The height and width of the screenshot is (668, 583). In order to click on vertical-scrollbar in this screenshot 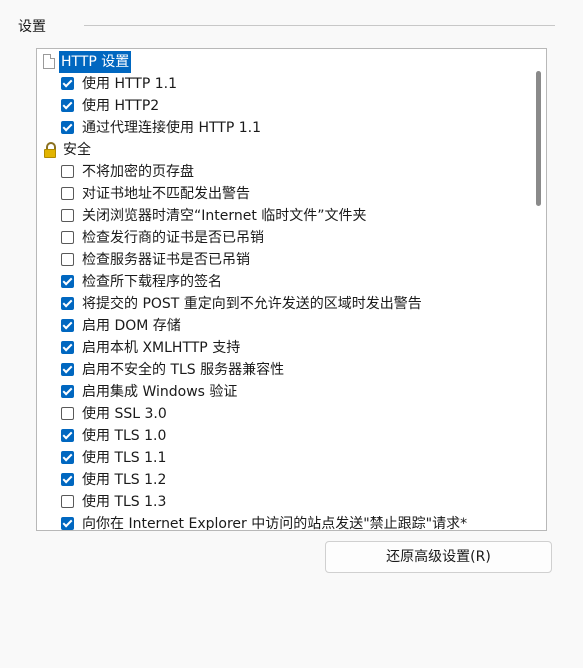, I will do `click(538, 289)`.